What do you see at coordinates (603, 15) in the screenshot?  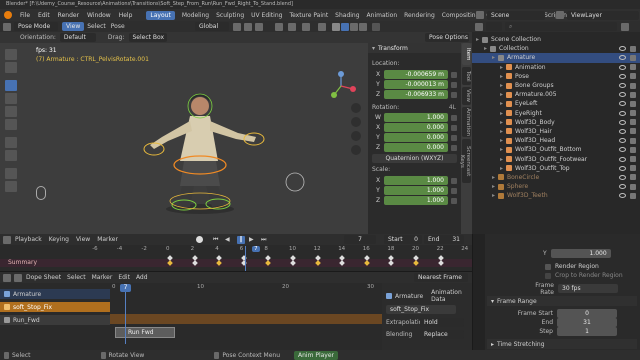 I see `view-layer-name: ViewLayer` at bounding box center [603, 15].